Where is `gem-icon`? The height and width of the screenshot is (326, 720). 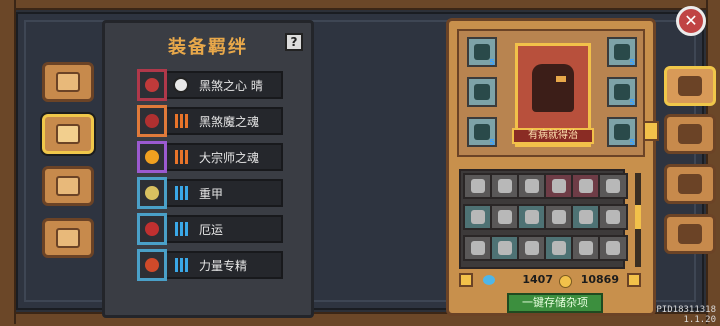
gem-icon is located at coordinates (489, 280).